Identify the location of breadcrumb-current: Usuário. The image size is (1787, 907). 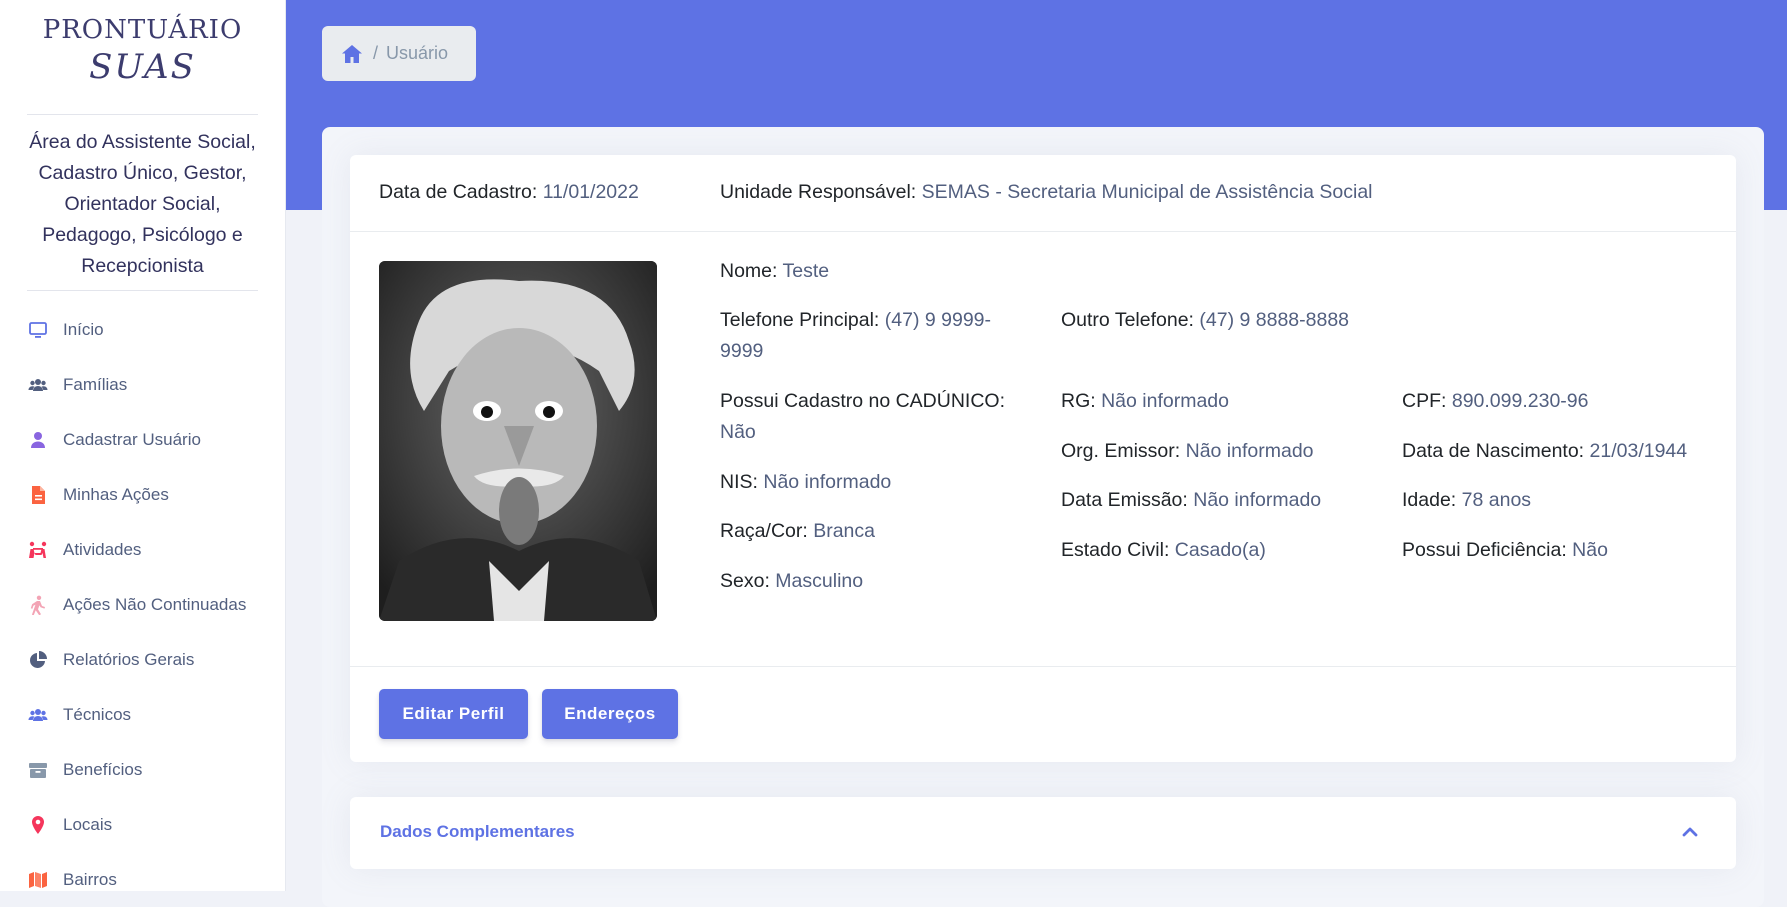
(417, 53).